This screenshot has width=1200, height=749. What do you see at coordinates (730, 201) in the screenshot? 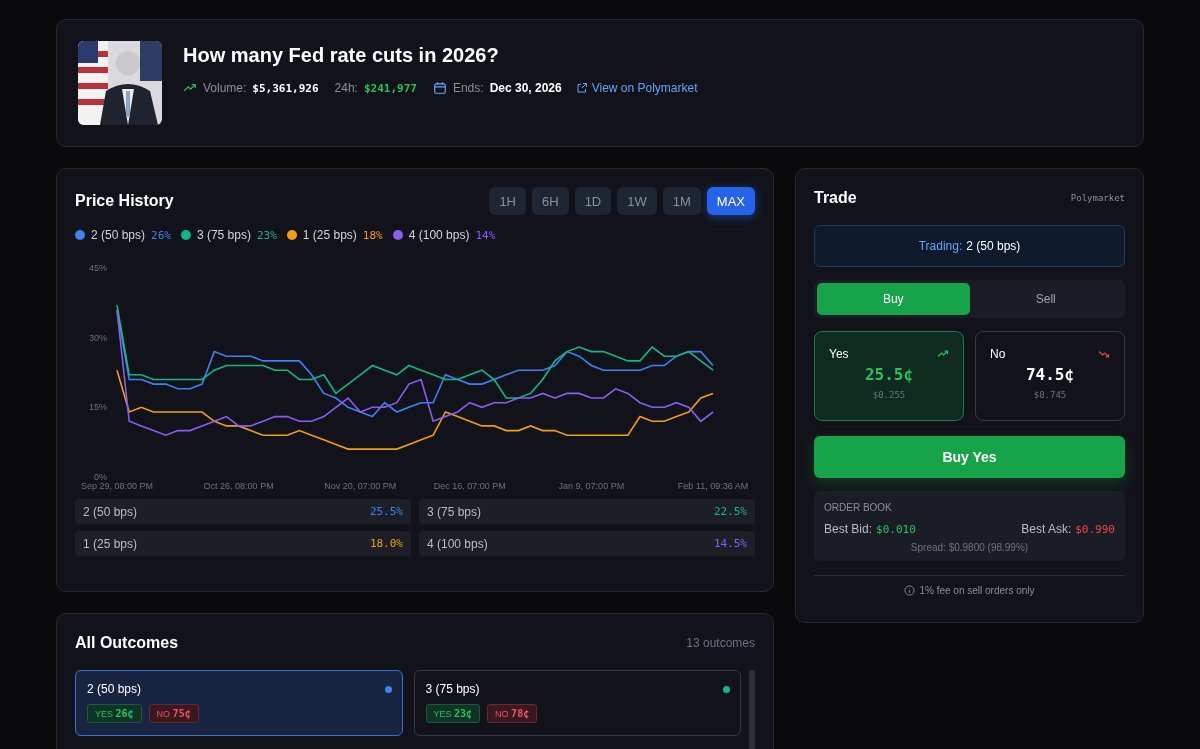
I see `timeframe-button: MAX` at bounding box center [730, 201].